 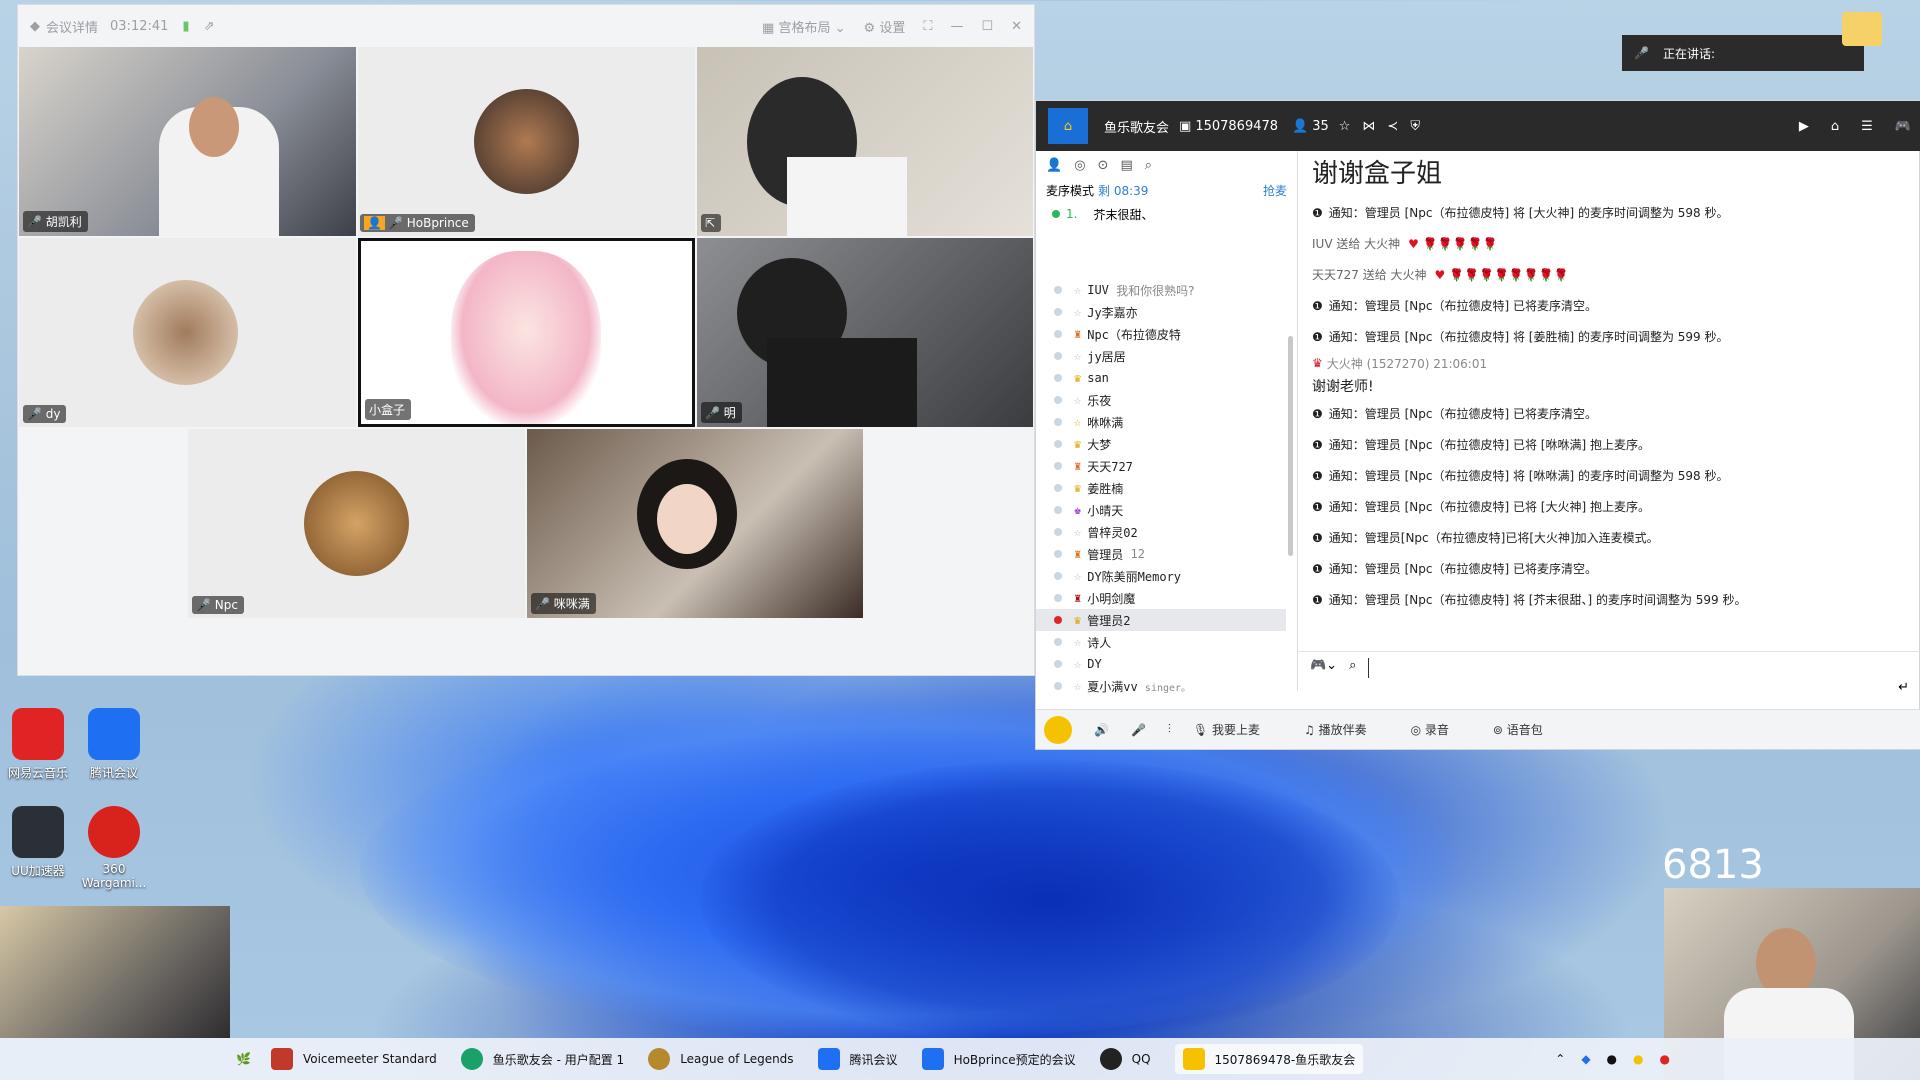 I want to click on list-item: ♜ 管理员 12, so click(x=1161, y=554).